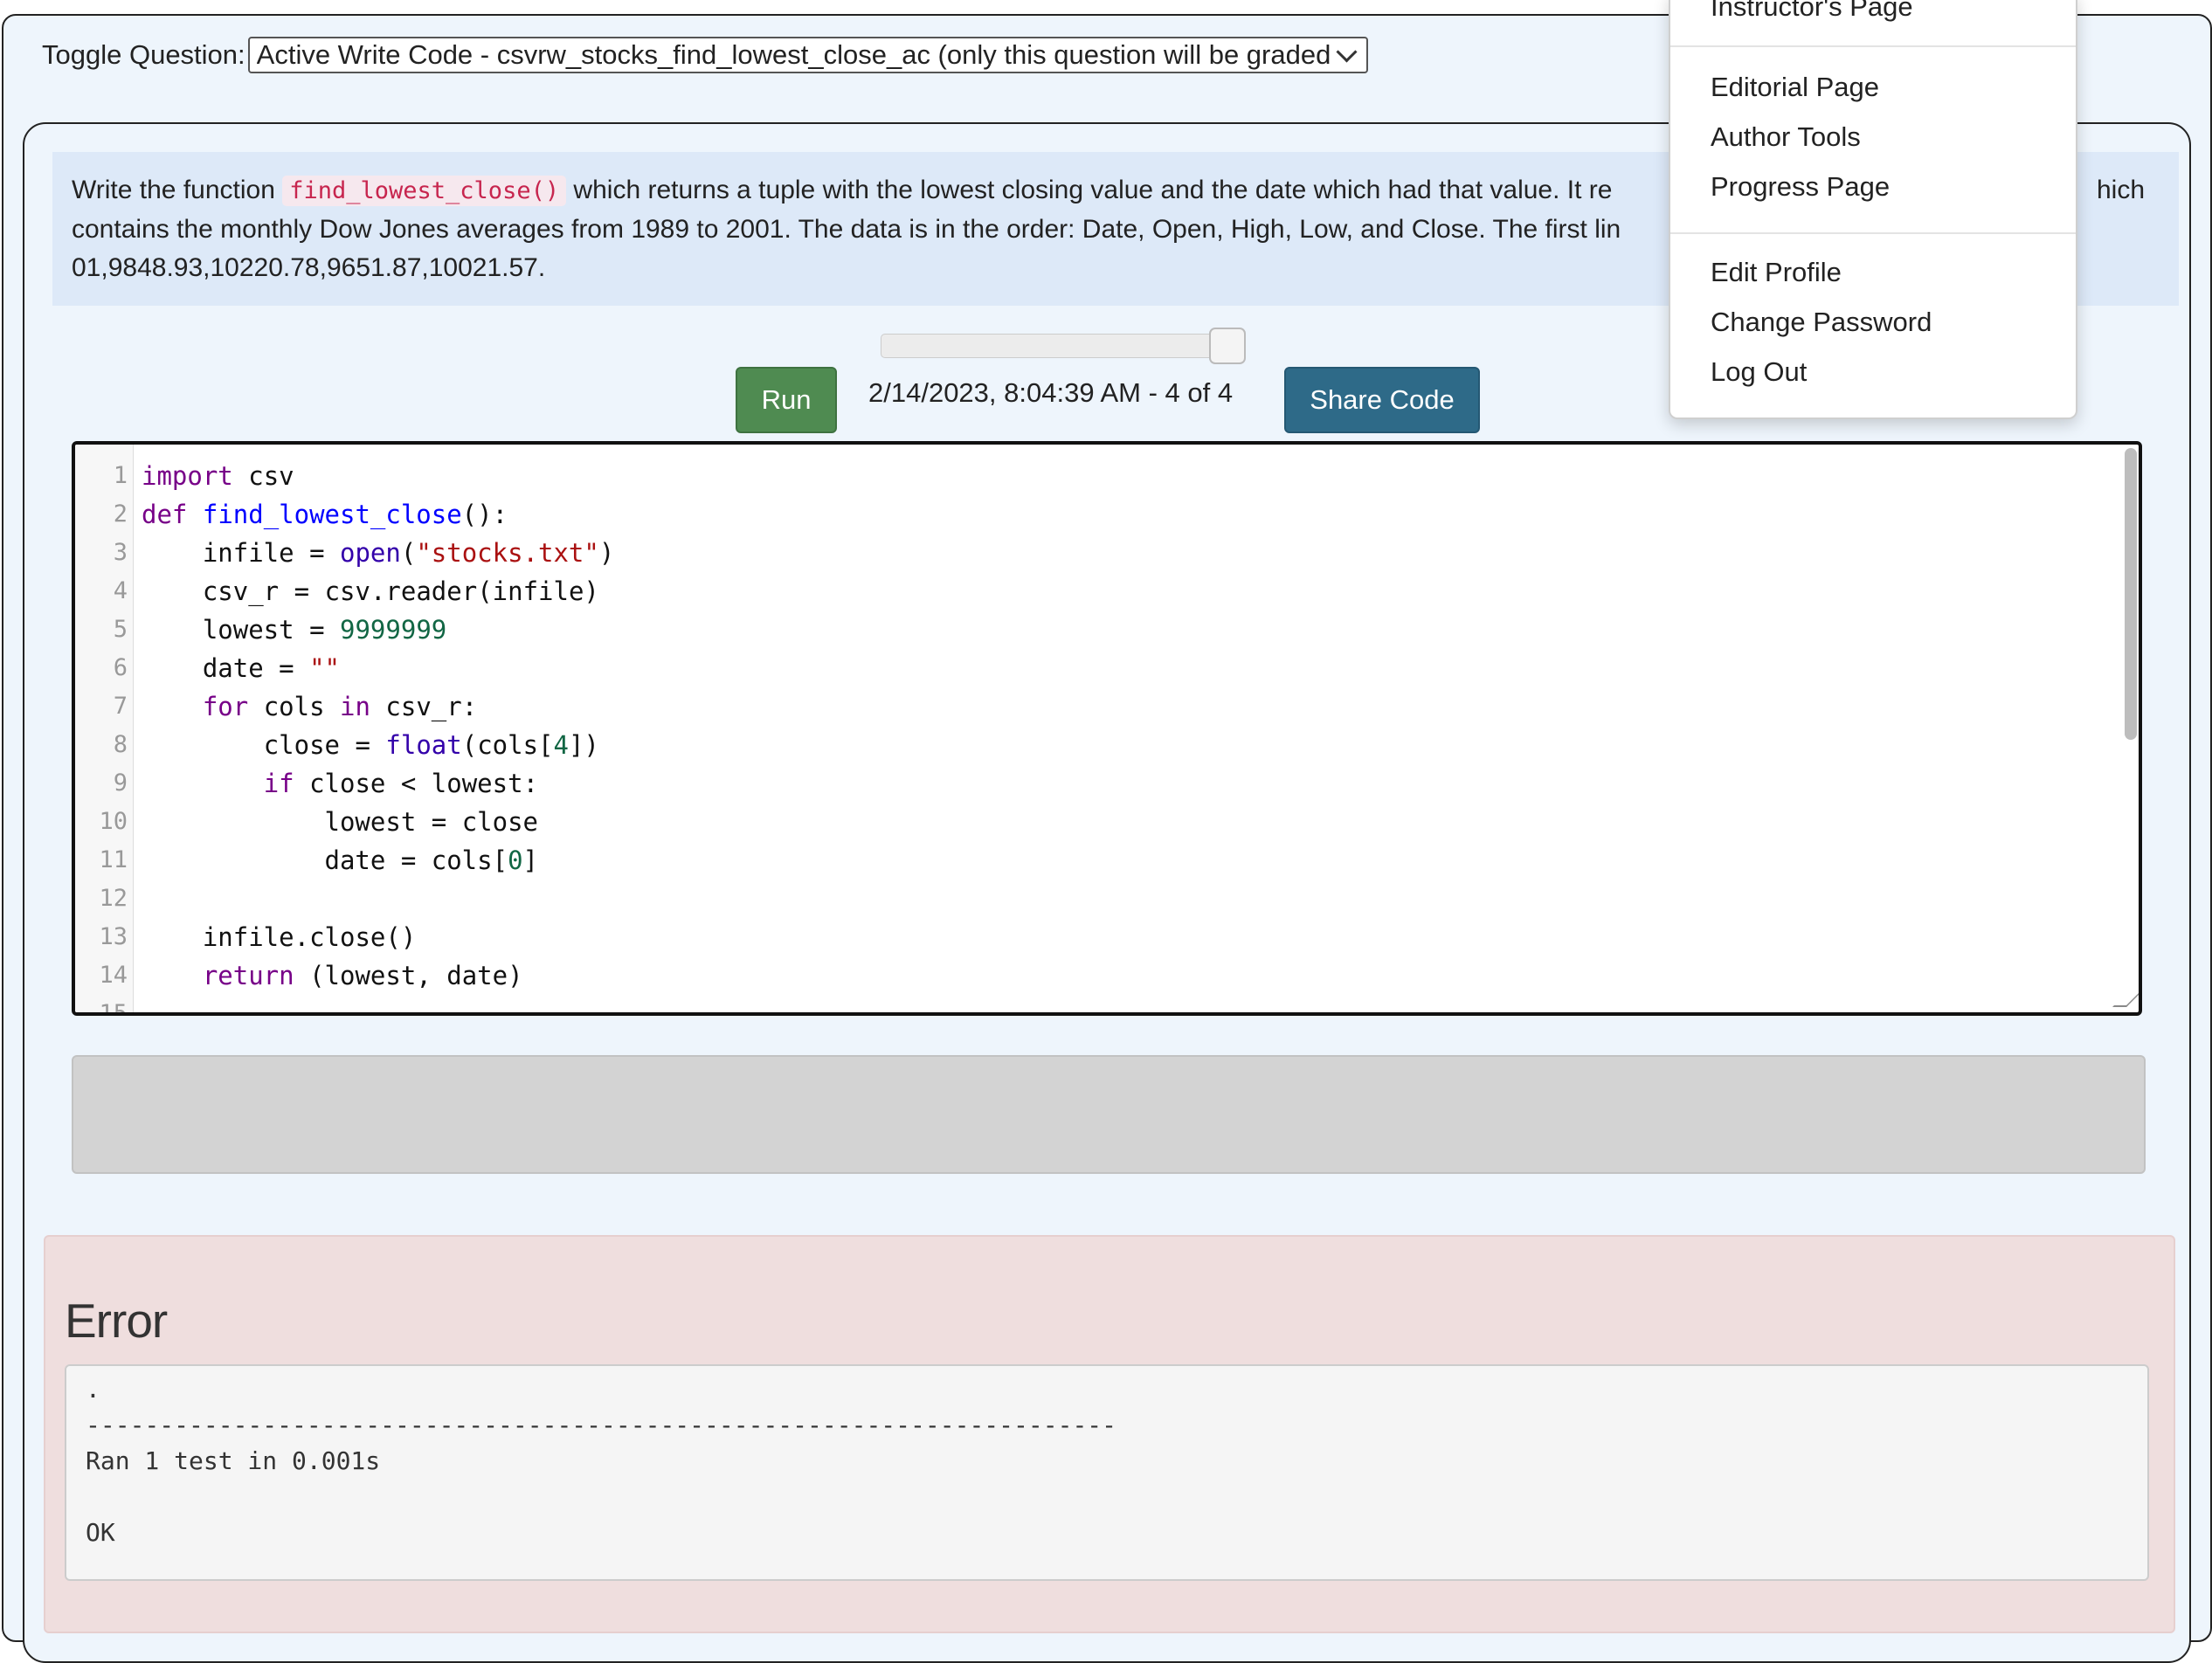  What do you see at coordinates (431, 822) in the screenshot?
I see `code-text: lowest = close` at bounding box center [431, 822].